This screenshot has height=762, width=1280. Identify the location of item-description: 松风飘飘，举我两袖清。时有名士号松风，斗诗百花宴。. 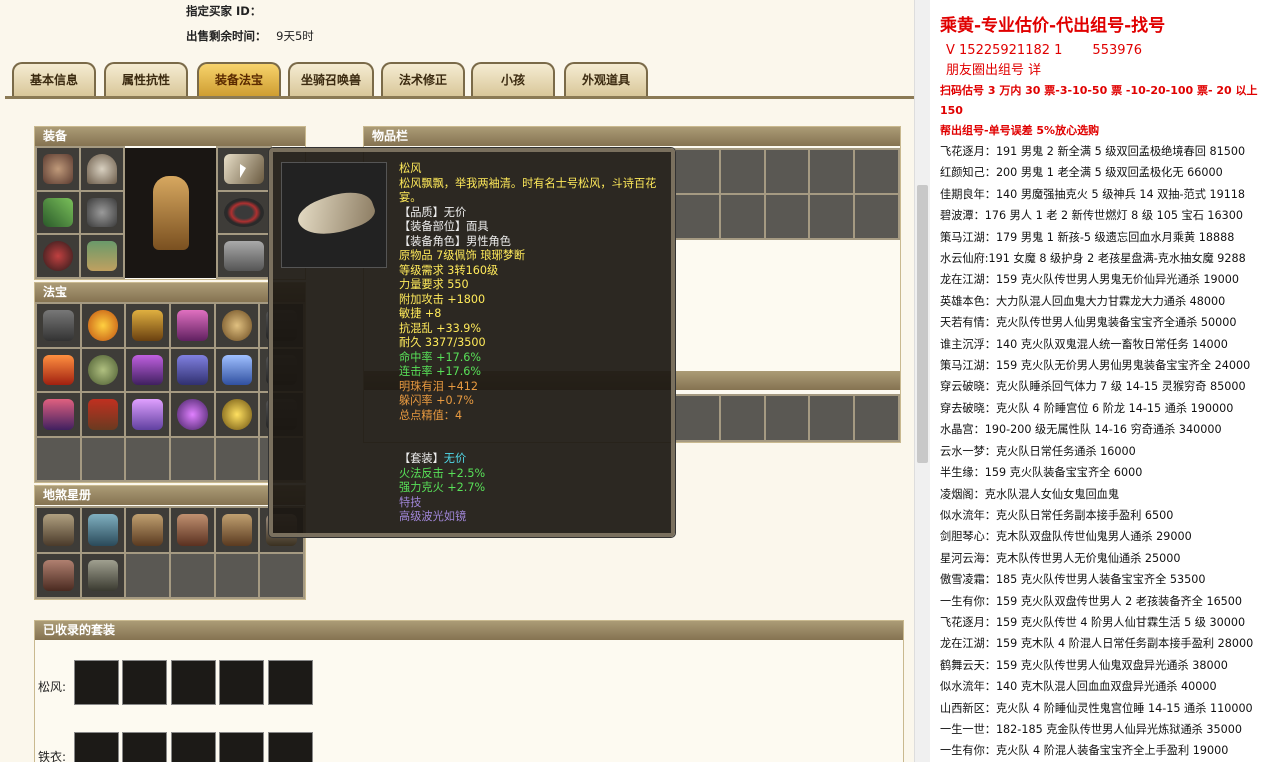
(528, 190).